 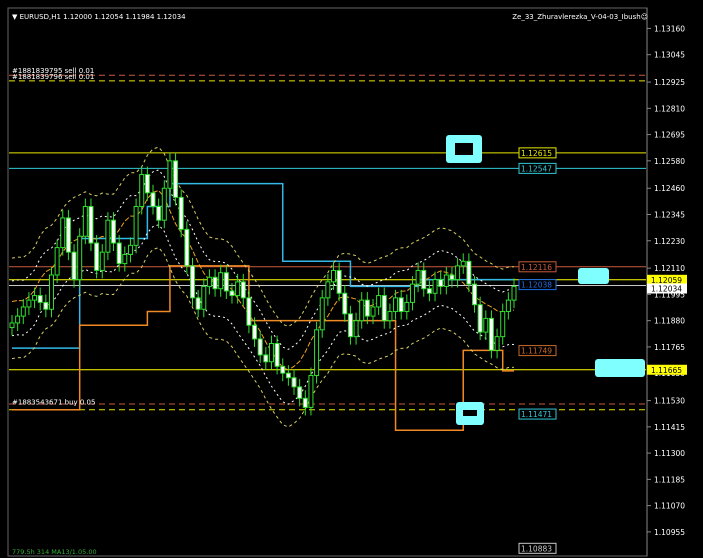 I want to click on smiley-icon: ☺, so click(x=644, y=17).